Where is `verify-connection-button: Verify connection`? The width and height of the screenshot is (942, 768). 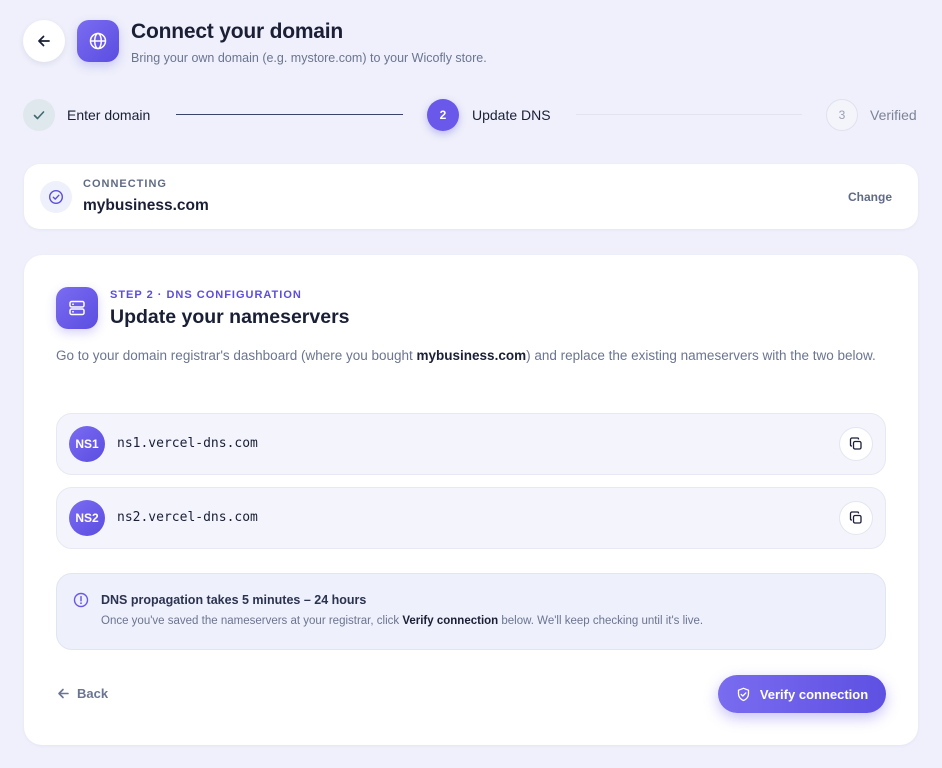 verify-connection-button: Verify connection is located at coordinates (802, 694).